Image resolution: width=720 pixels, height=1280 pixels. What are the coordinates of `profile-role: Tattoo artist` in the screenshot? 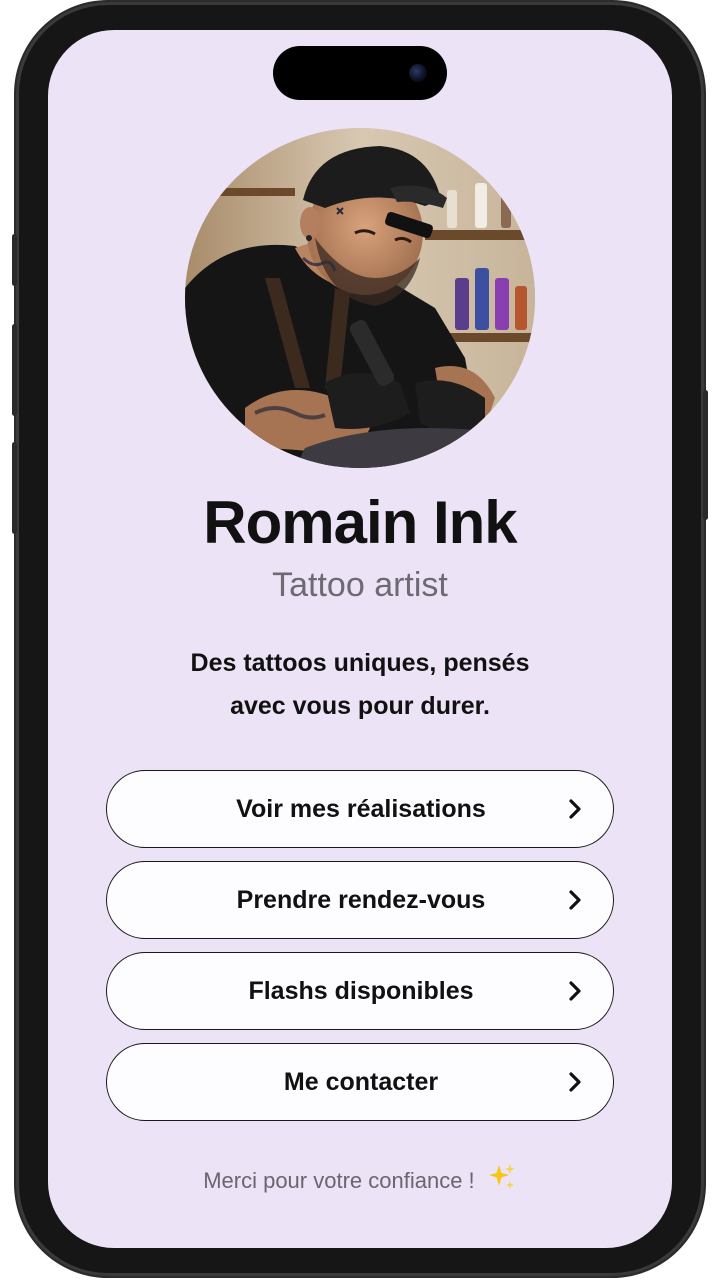 It's located at (360, 585).